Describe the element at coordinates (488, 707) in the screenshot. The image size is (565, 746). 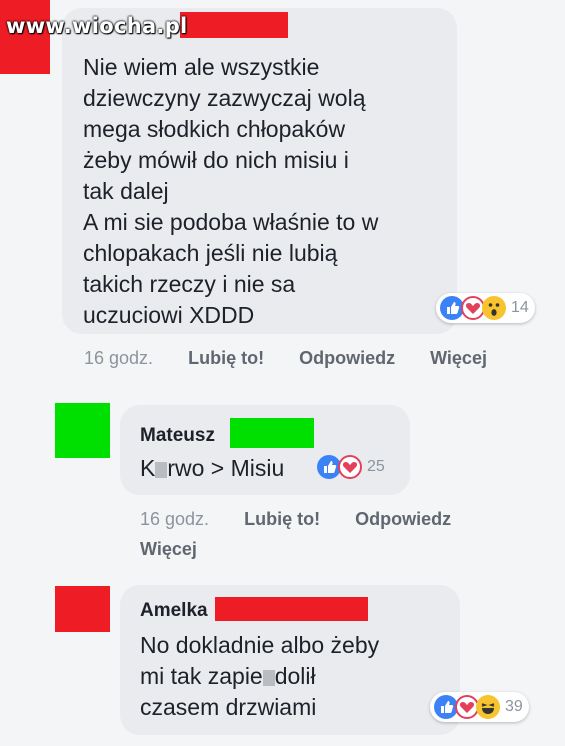
I see `haha-icon` at that location.